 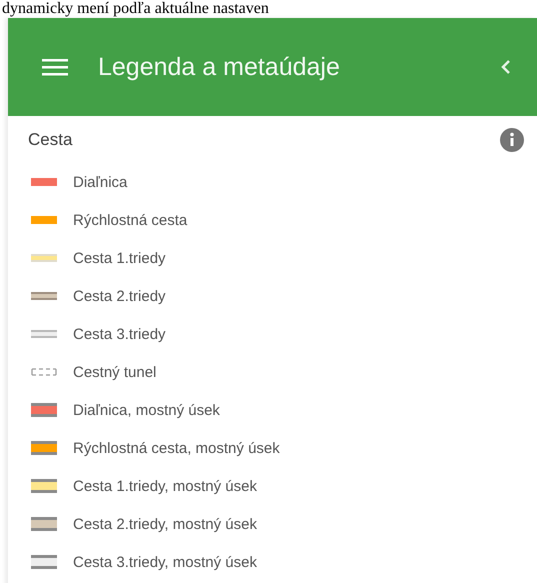 What do you see at coordinates (165, 562) in the screenshot?
I see `legend-label: Cesta 3.triedy, mostný úsek` at bounding box center [165, 562].